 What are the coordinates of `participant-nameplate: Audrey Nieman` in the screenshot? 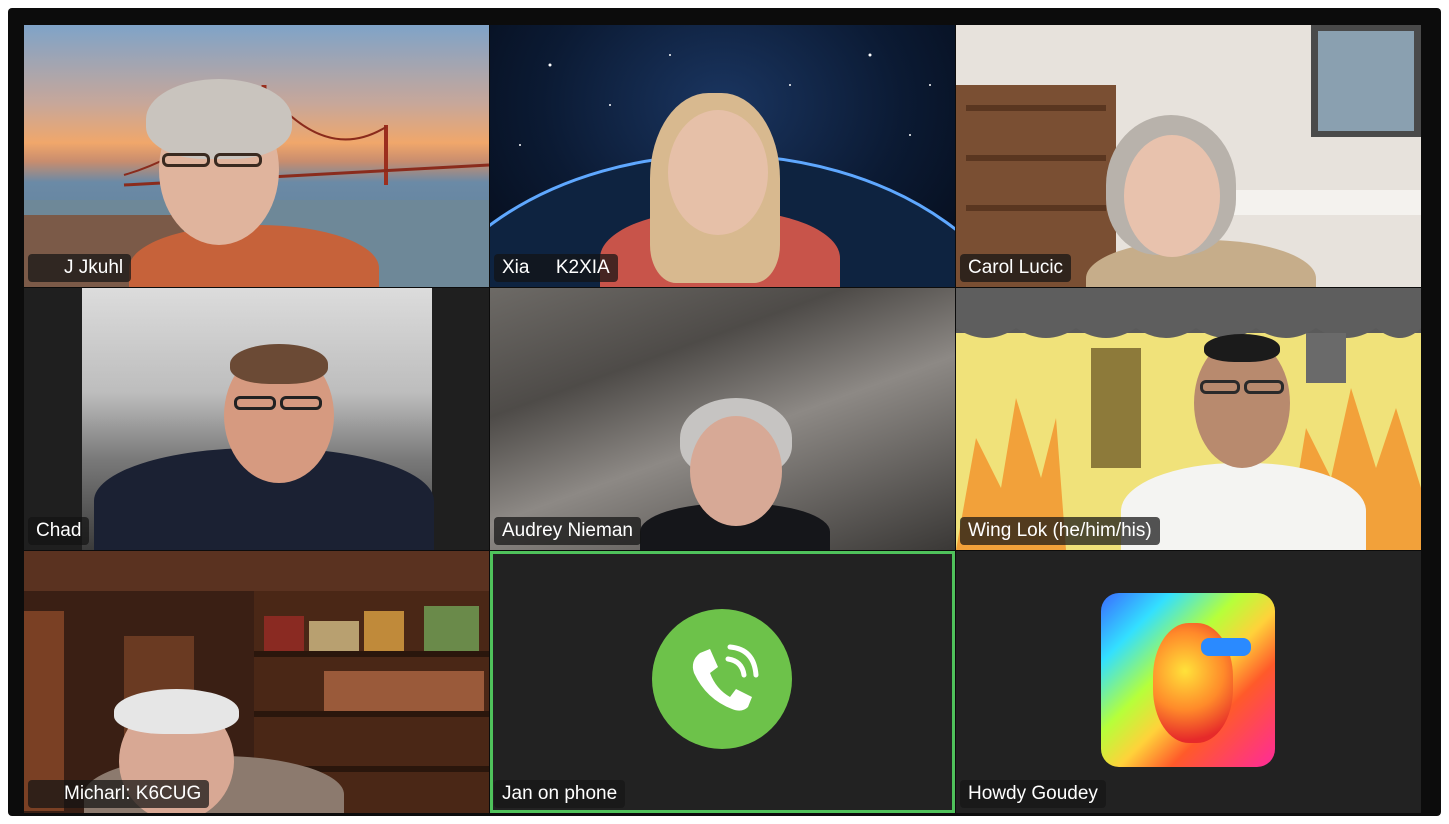 It's located at (567, 531).